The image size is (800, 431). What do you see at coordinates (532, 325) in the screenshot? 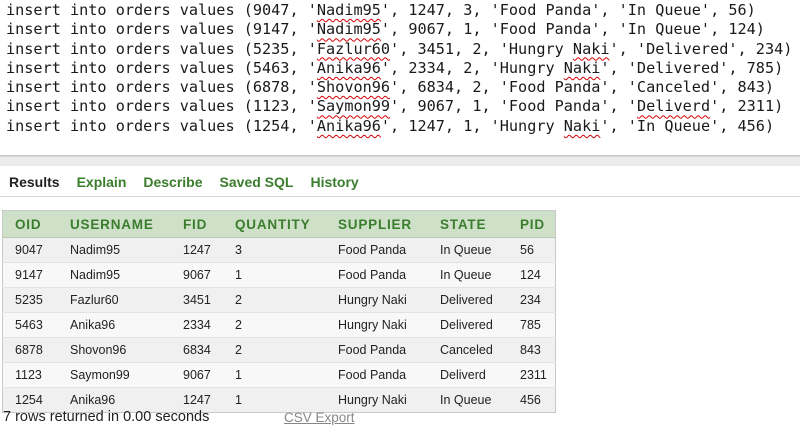
I see `cell-pid: 785` at bounding box center [532, 325].